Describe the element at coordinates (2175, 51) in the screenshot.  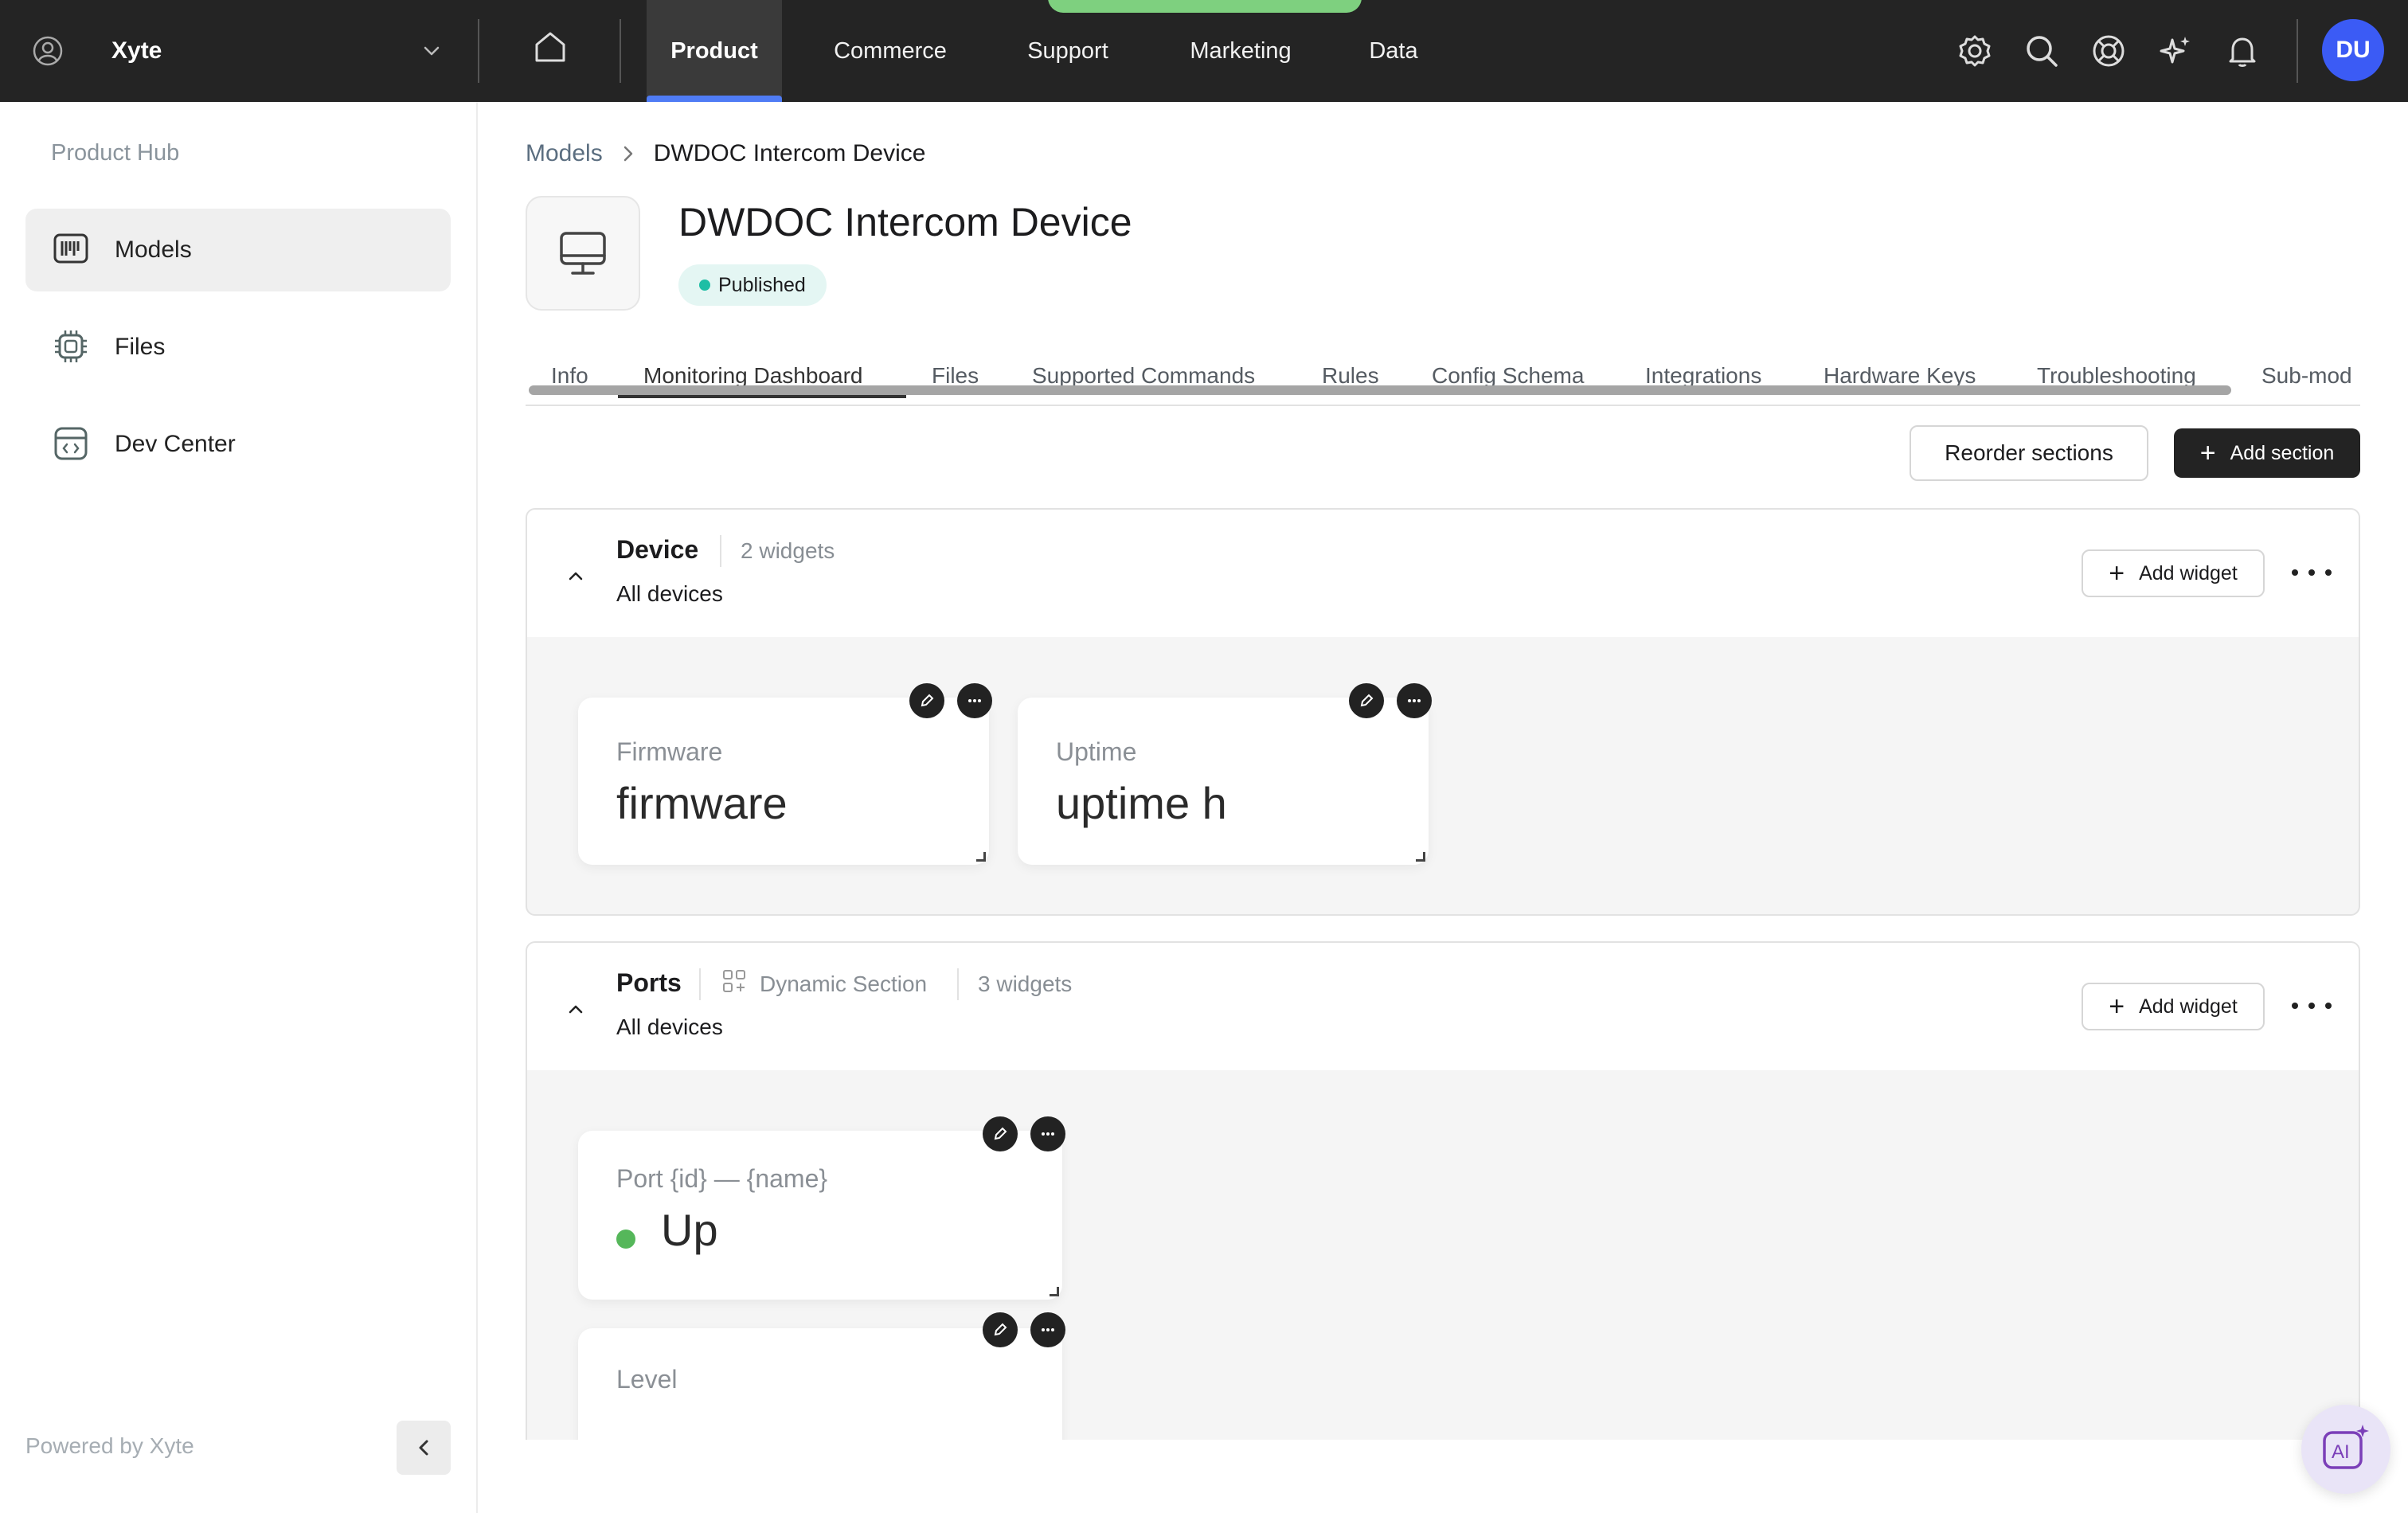
I see `ai-sparkle-icon` at that location.